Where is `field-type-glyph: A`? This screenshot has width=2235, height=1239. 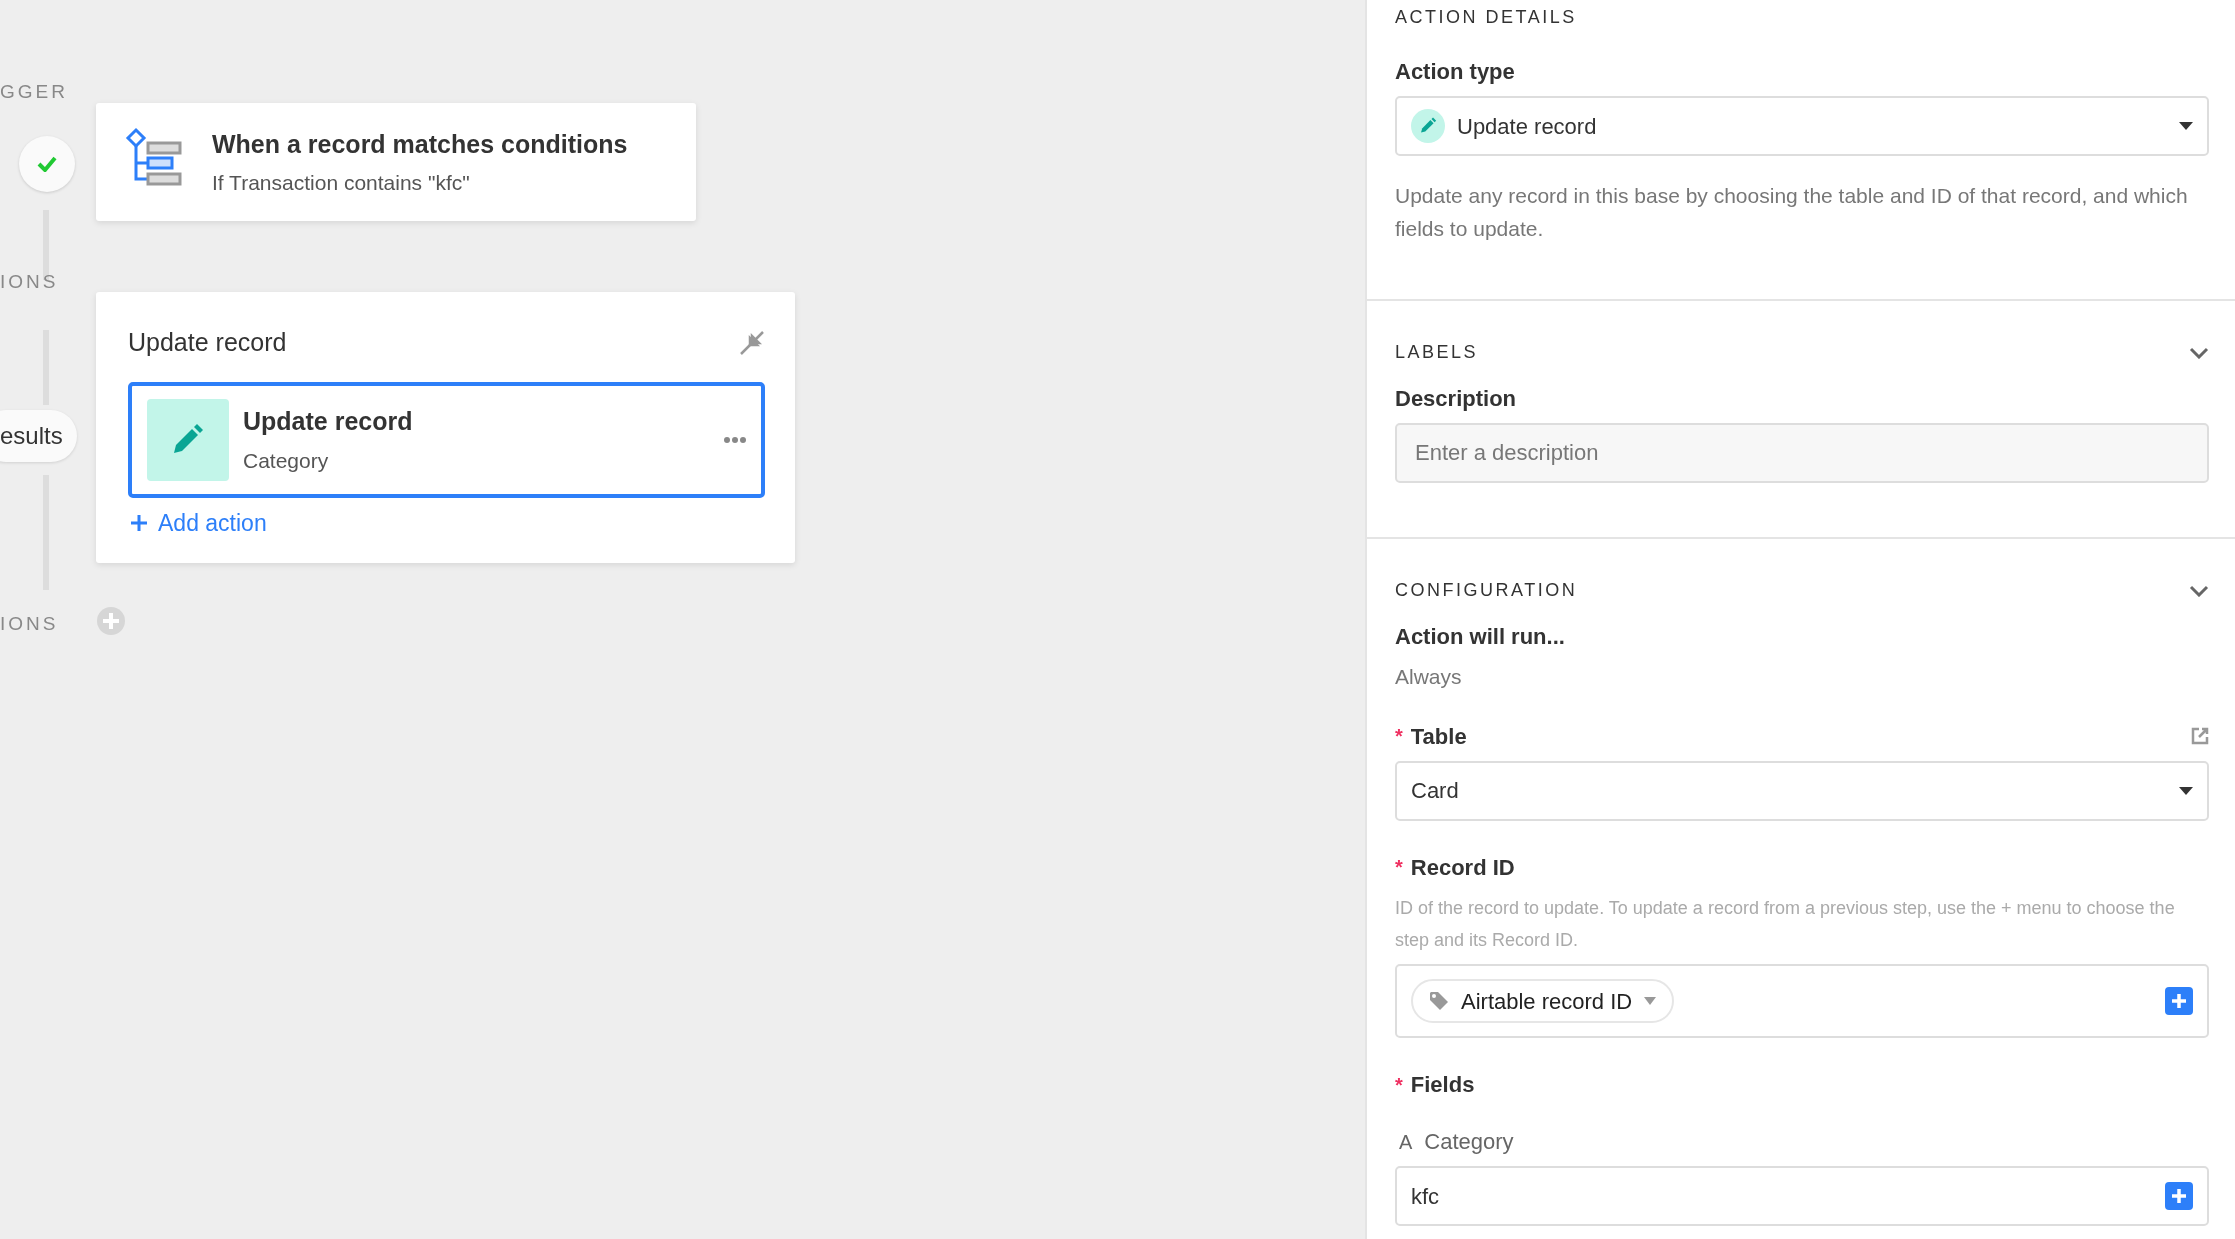
field-type-glyph: A is located at coordinates (1406, 1142).